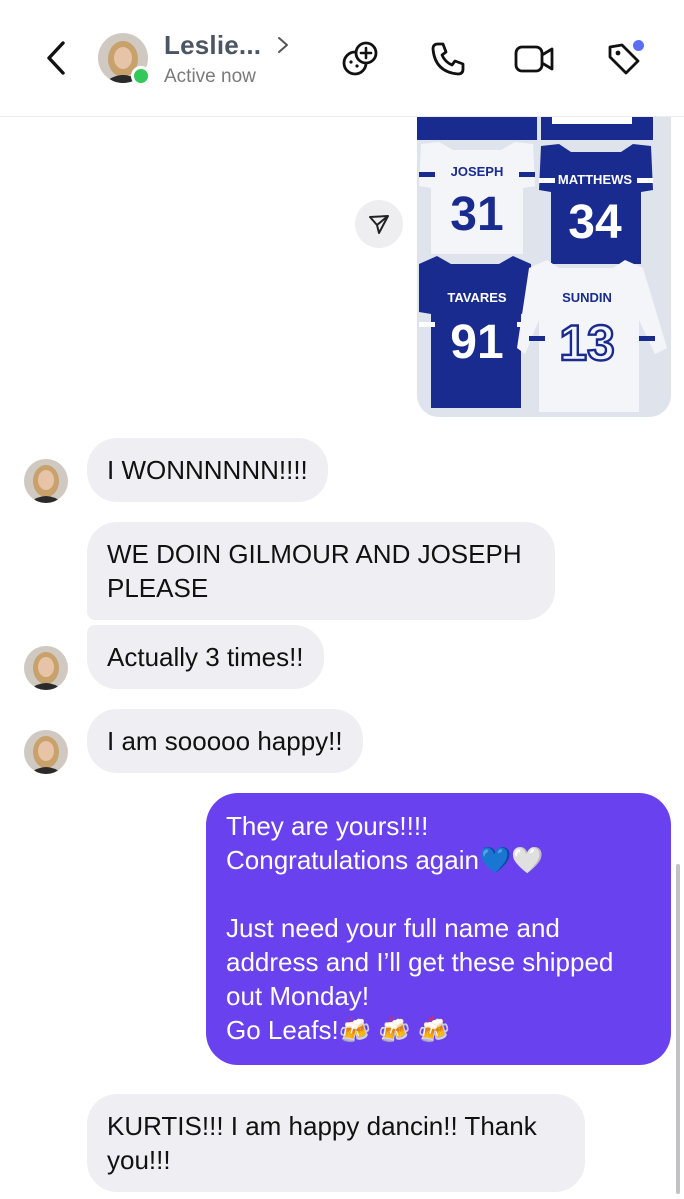  What do you see at coordinates (595, 179) in the screenshot?
I see `svg-text: MATTHEWS` at bounding box center [595, 179].